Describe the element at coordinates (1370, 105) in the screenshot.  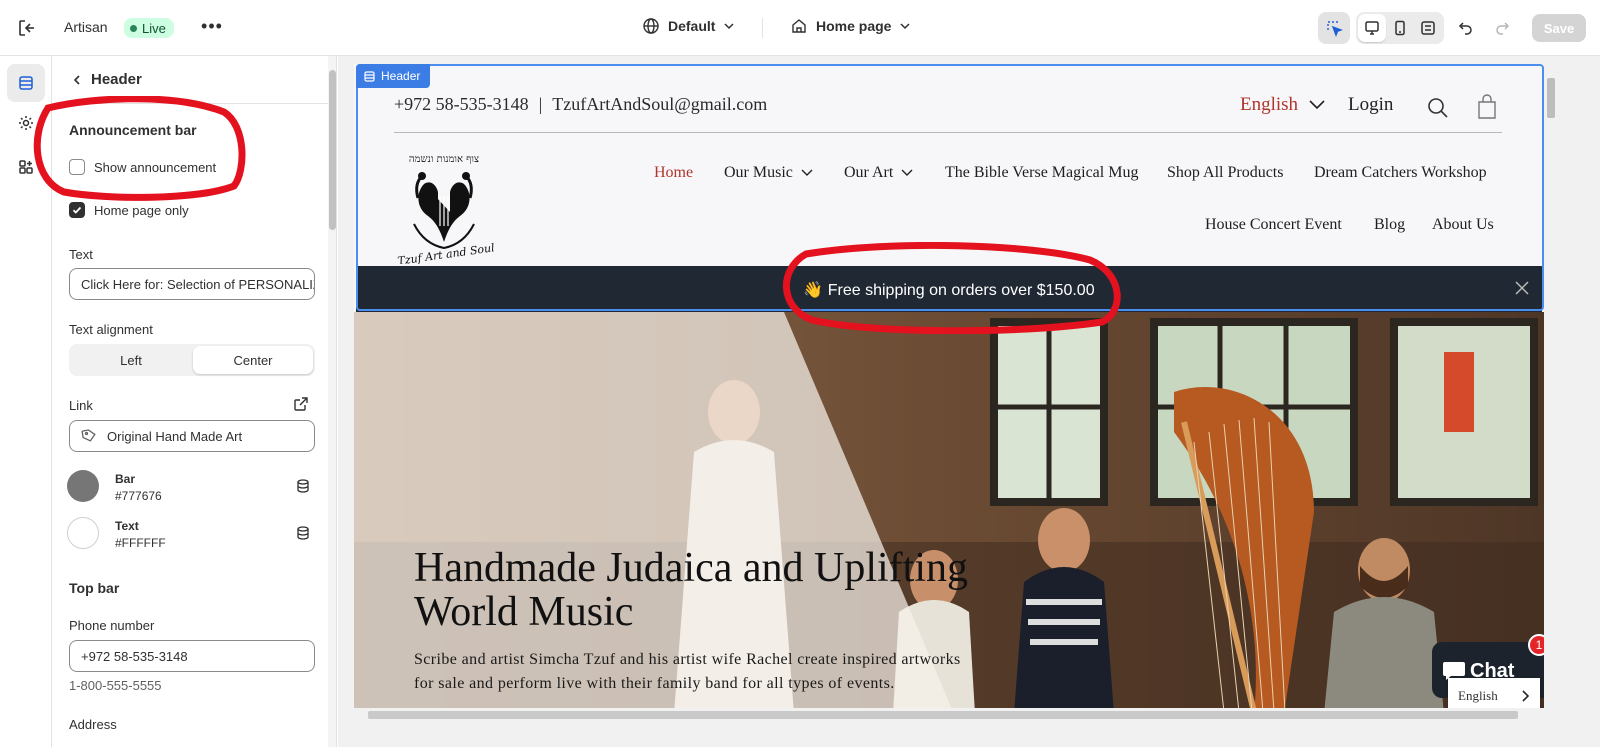
I see `login-link: Login` at that location.